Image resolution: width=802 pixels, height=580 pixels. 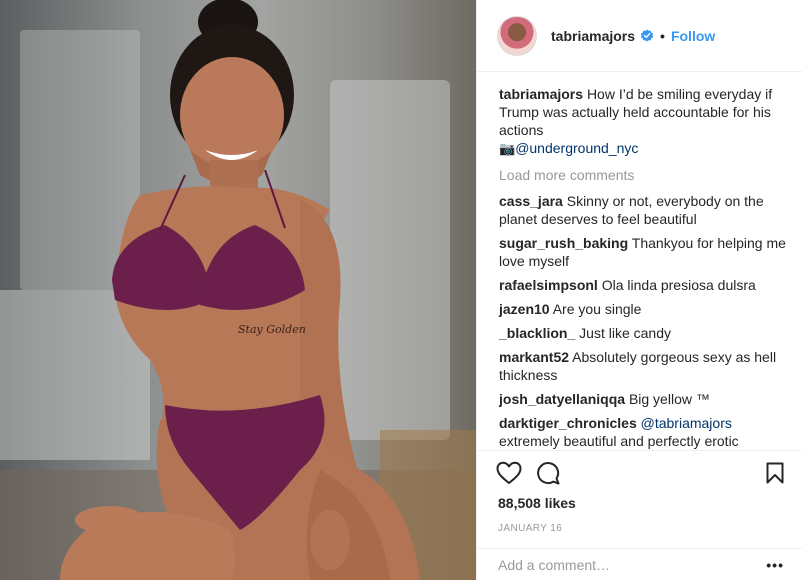 What do you see at coordinates (597, 309) in the screenshot?
I see `comment-text: Are you single` at bounding box center [597, 309].